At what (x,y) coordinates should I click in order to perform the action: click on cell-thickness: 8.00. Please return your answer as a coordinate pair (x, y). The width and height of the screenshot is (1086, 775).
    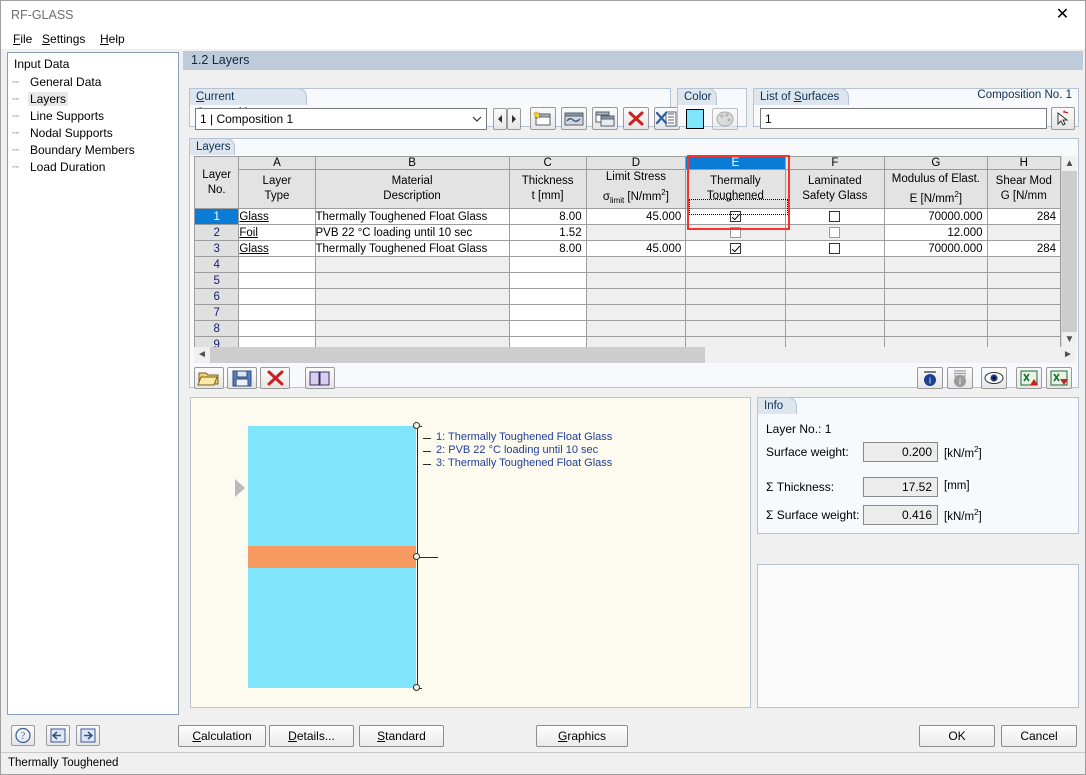
    Looking at the image, I should click on (547, 249).